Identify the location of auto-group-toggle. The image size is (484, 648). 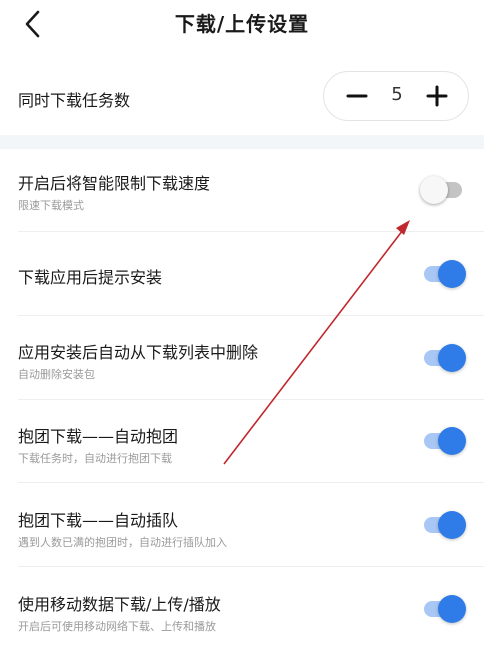
(443, 441).